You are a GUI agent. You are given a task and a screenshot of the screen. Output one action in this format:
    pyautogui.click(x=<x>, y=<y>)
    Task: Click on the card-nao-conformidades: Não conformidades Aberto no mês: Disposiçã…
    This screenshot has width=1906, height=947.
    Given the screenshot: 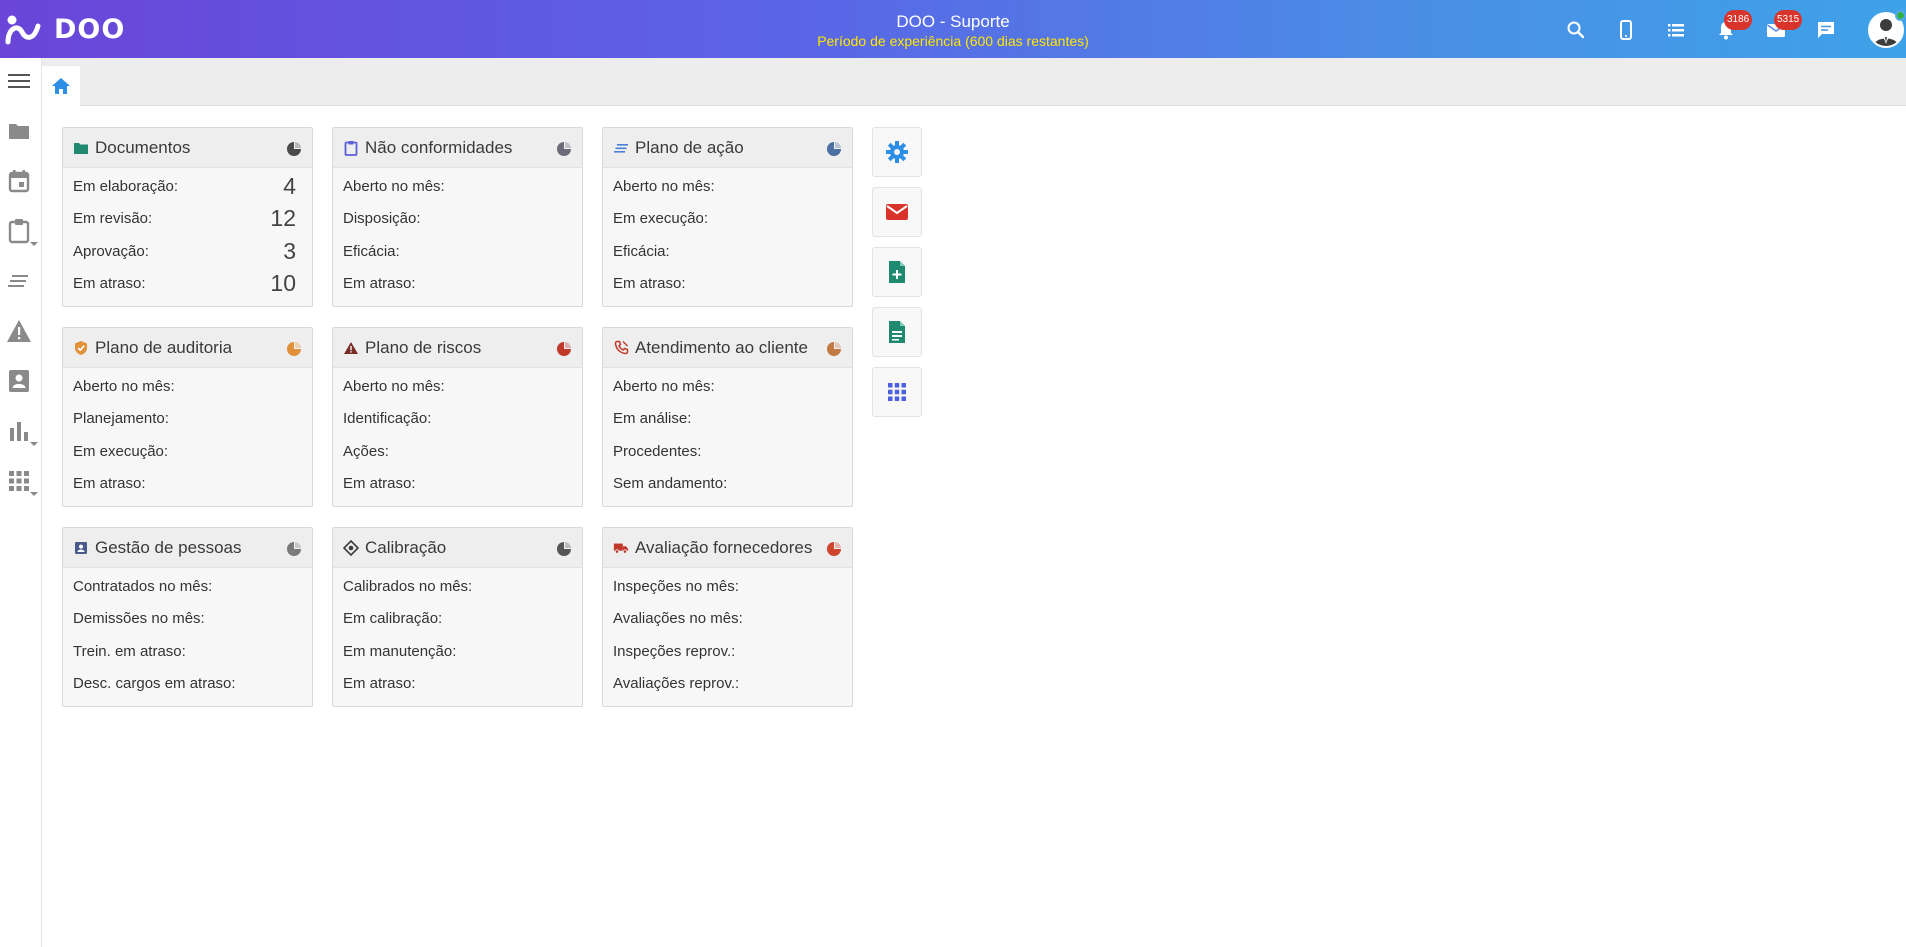 What is the action you would take?
    pyautogui.click(x=457, y=217)
    